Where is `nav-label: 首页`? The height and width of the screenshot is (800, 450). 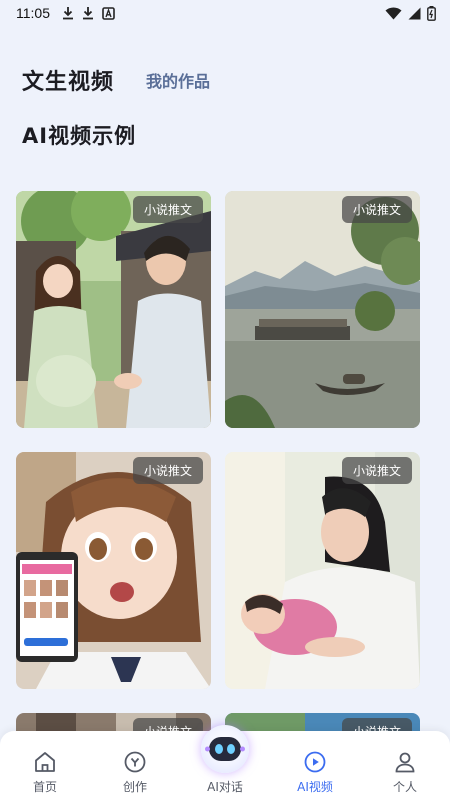 nav-label: 首页 is located at coordinates (44, 787).